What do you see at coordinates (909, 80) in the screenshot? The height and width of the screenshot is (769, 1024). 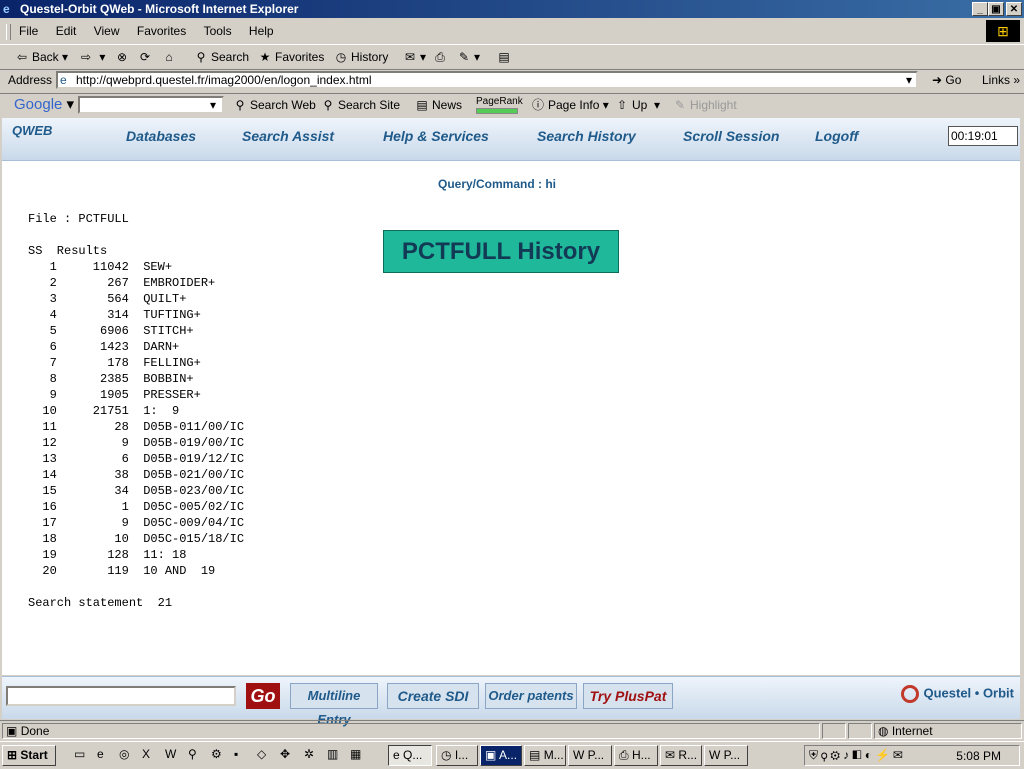 I see `address-dropdown-icon: ▾` at bounding box center [909, 80].